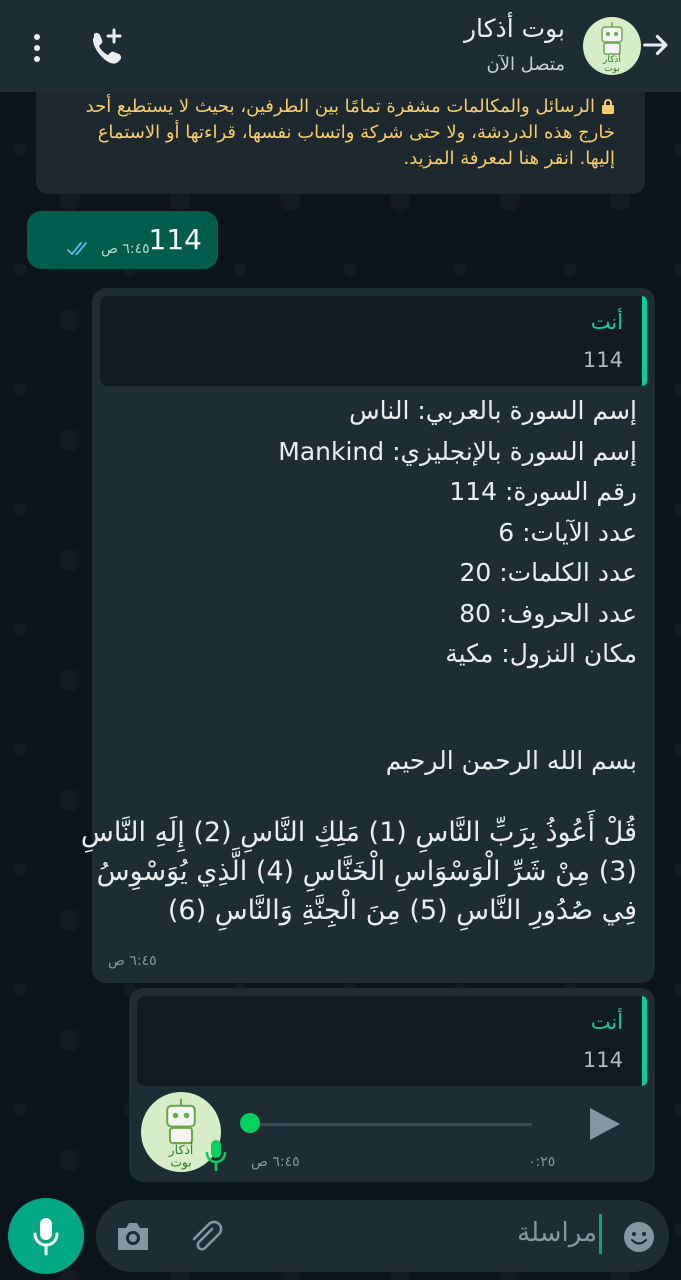 The image size is (681, 1280). I want to click on more-vert-icon, so click(37, 48).